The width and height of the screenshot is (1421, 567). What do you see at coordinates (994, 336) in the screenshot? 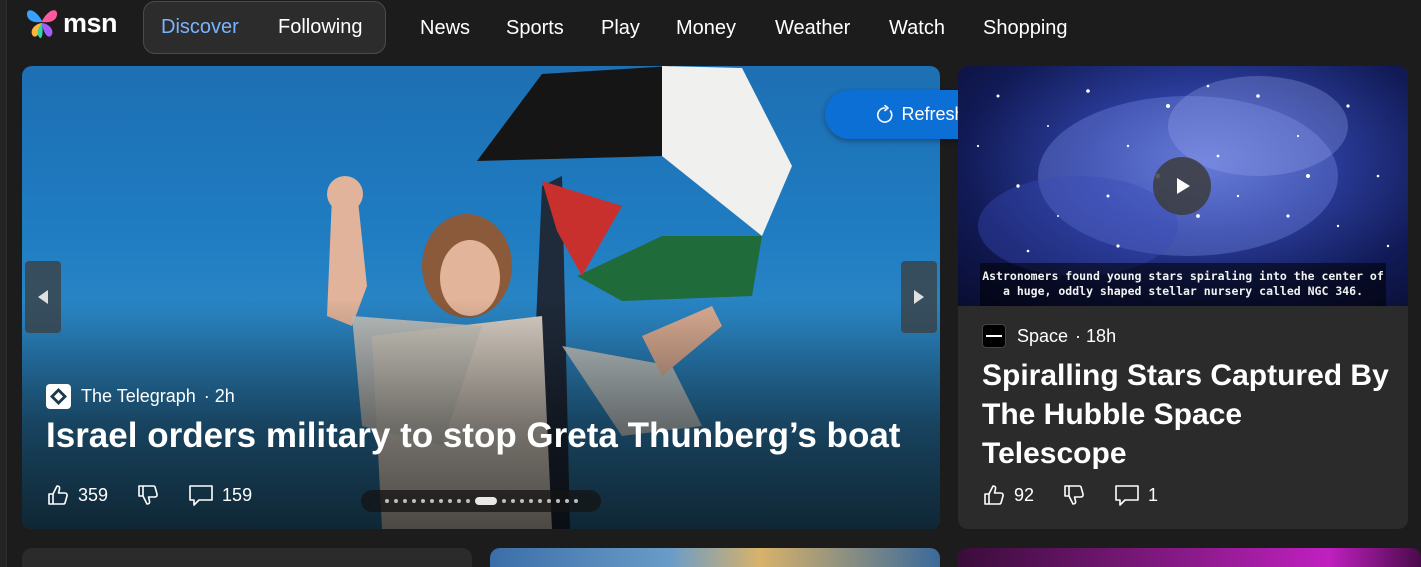
I see `space-logo-icon` at bounding box center [994, 336].